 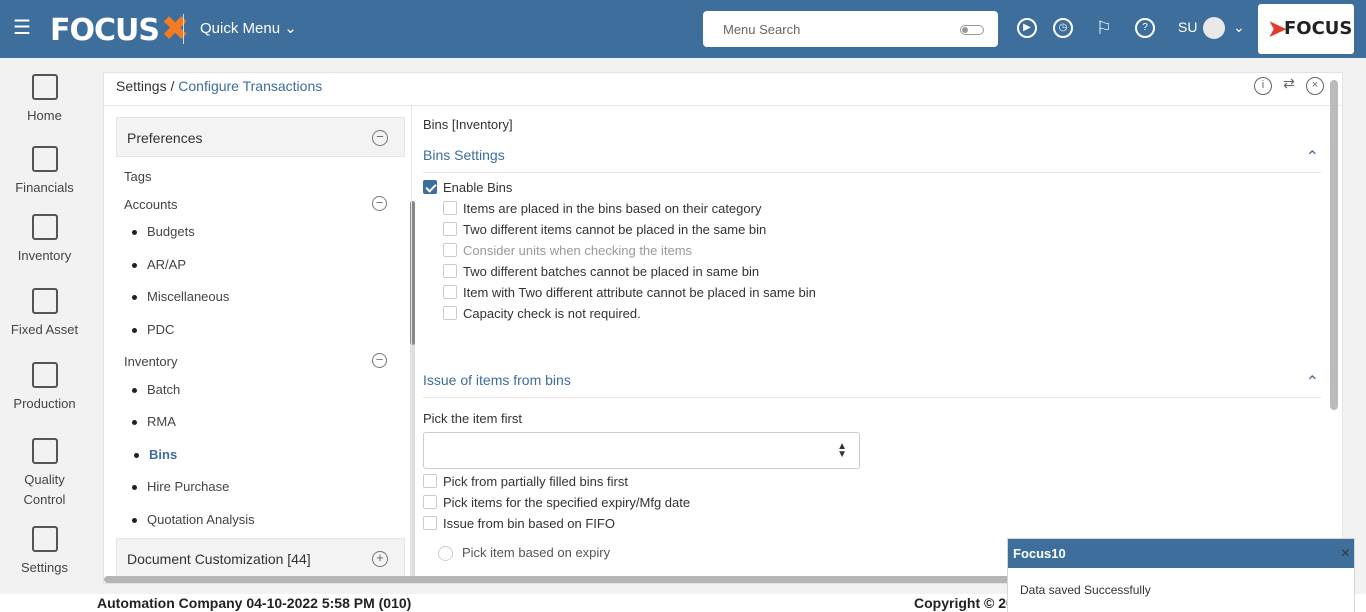 What do you see at coordinates (972, 30) in the screenshot?
I see `search-toggle` at bounding box center [972, 30].